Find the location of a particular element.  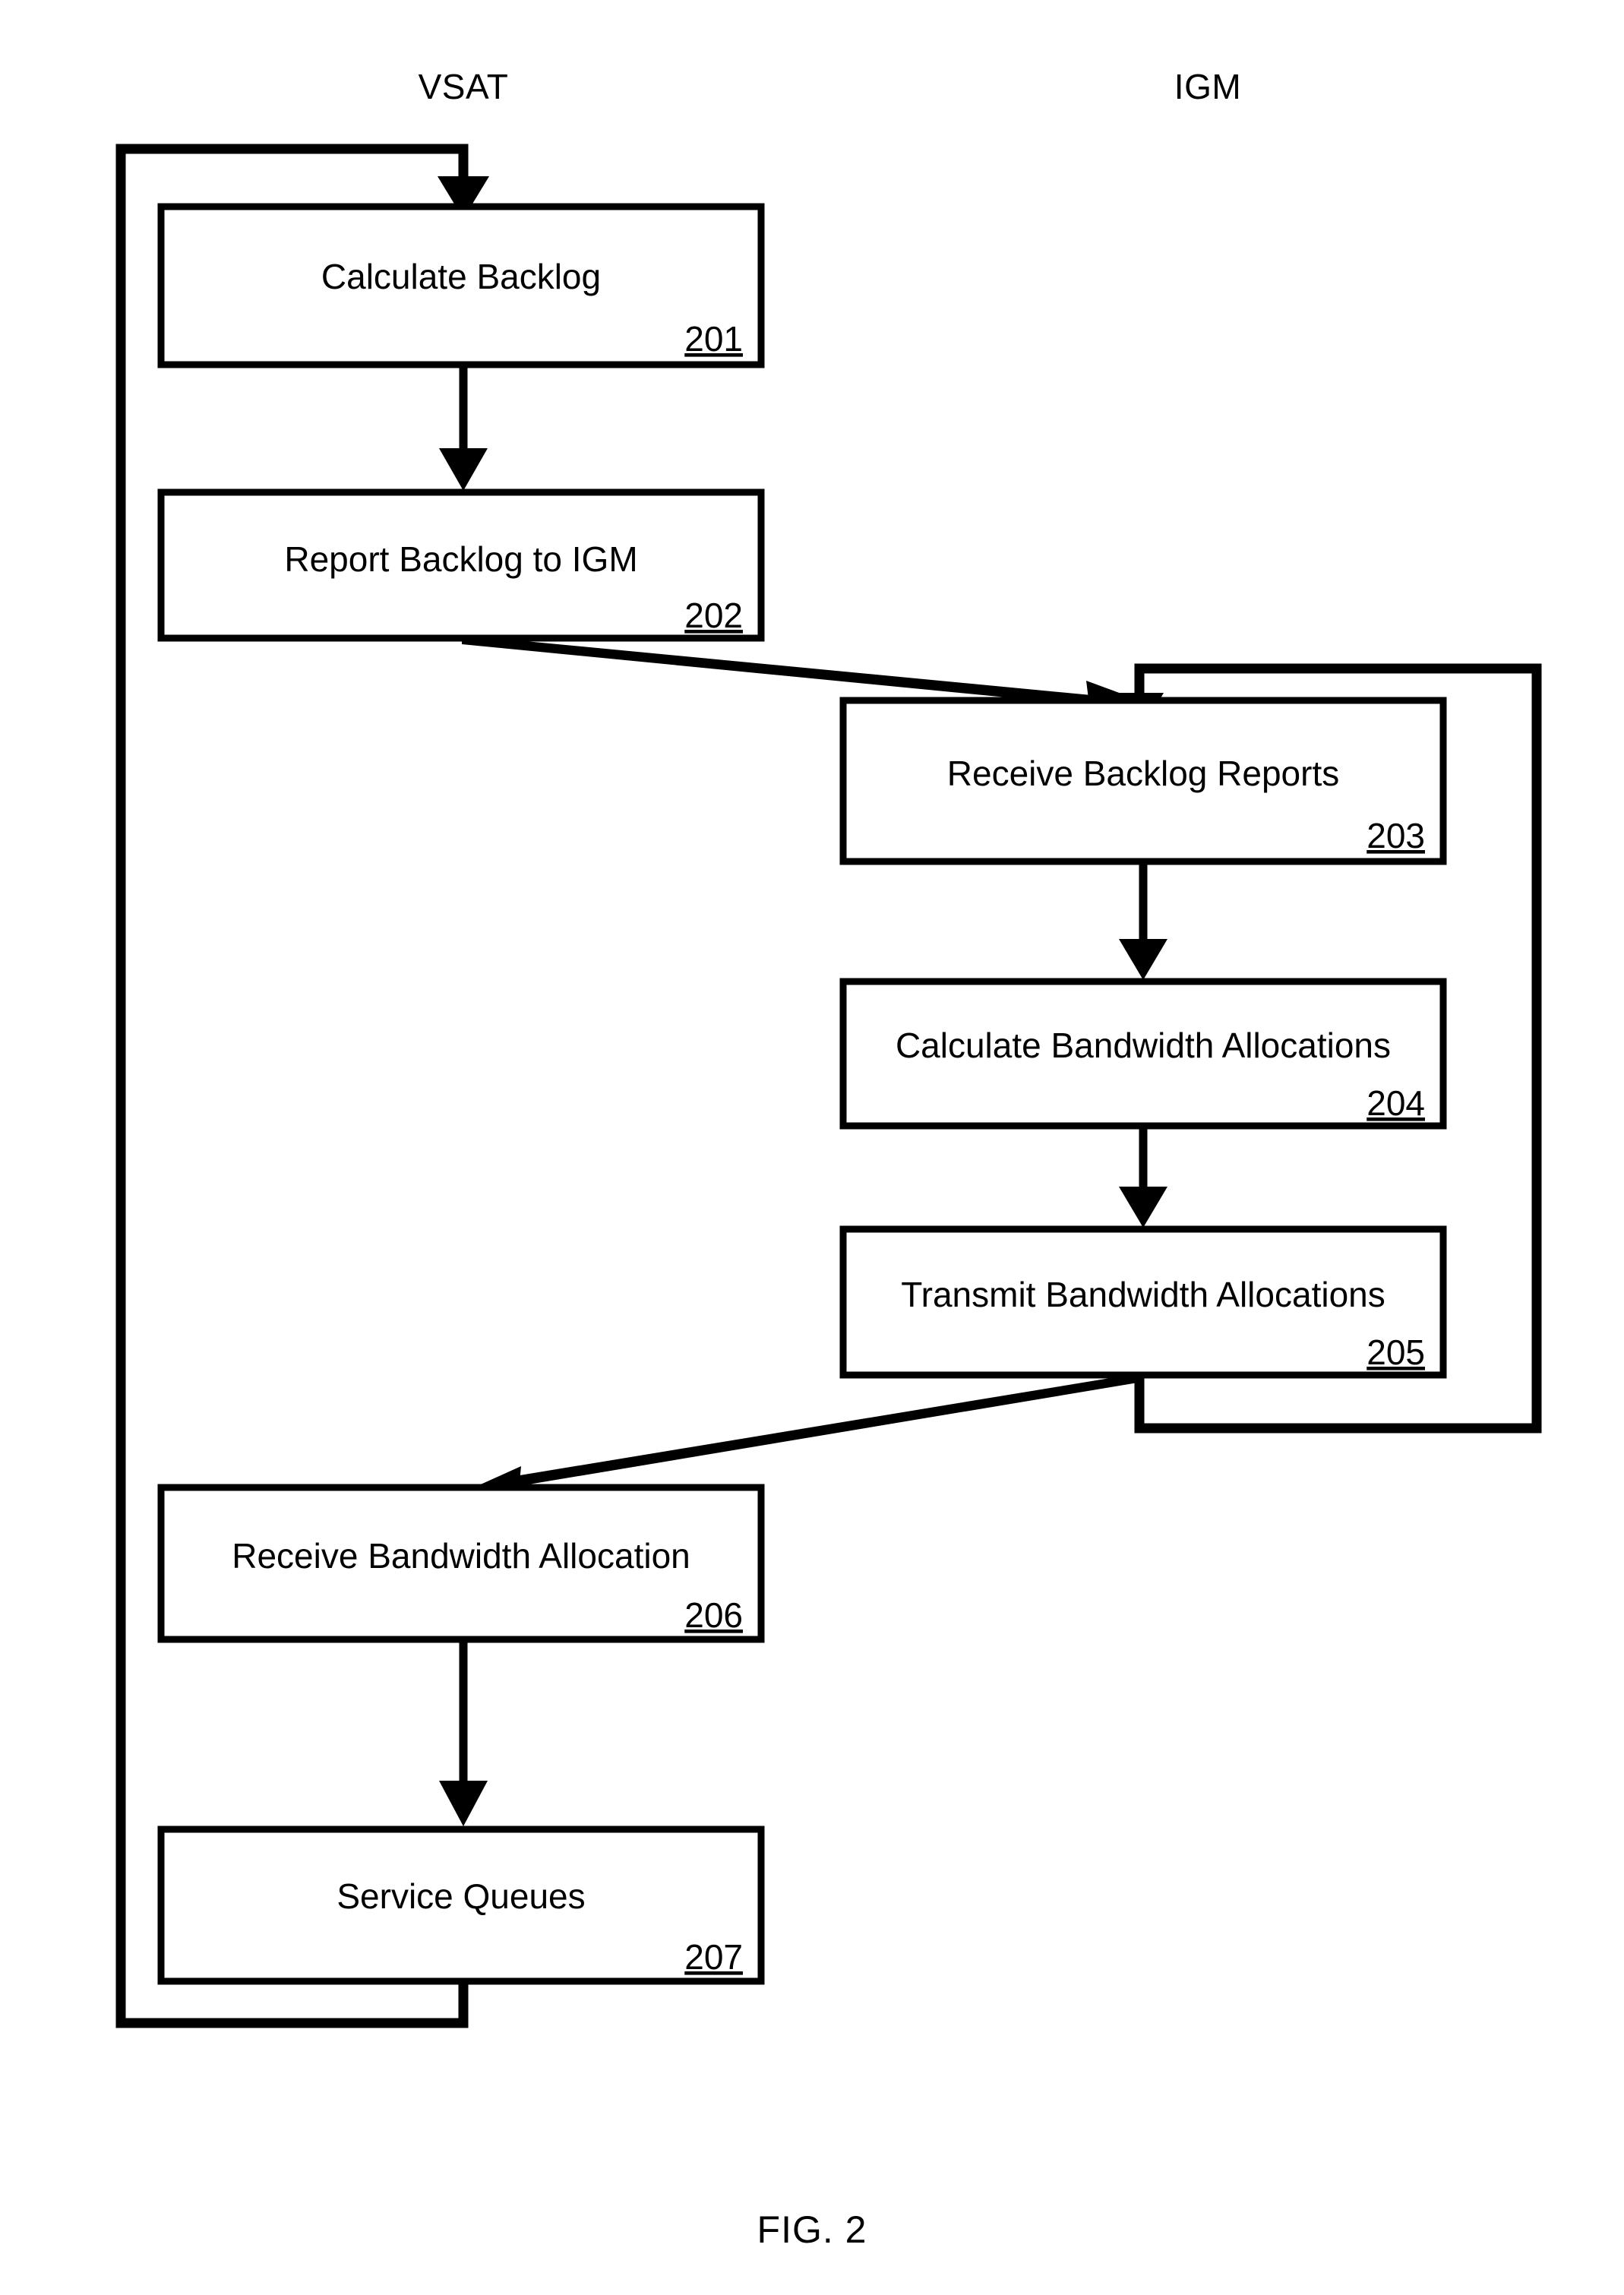

node-203-receive-backlog-reports: Receive Backlog Reports 203 is located at coordinates (1143, 781).